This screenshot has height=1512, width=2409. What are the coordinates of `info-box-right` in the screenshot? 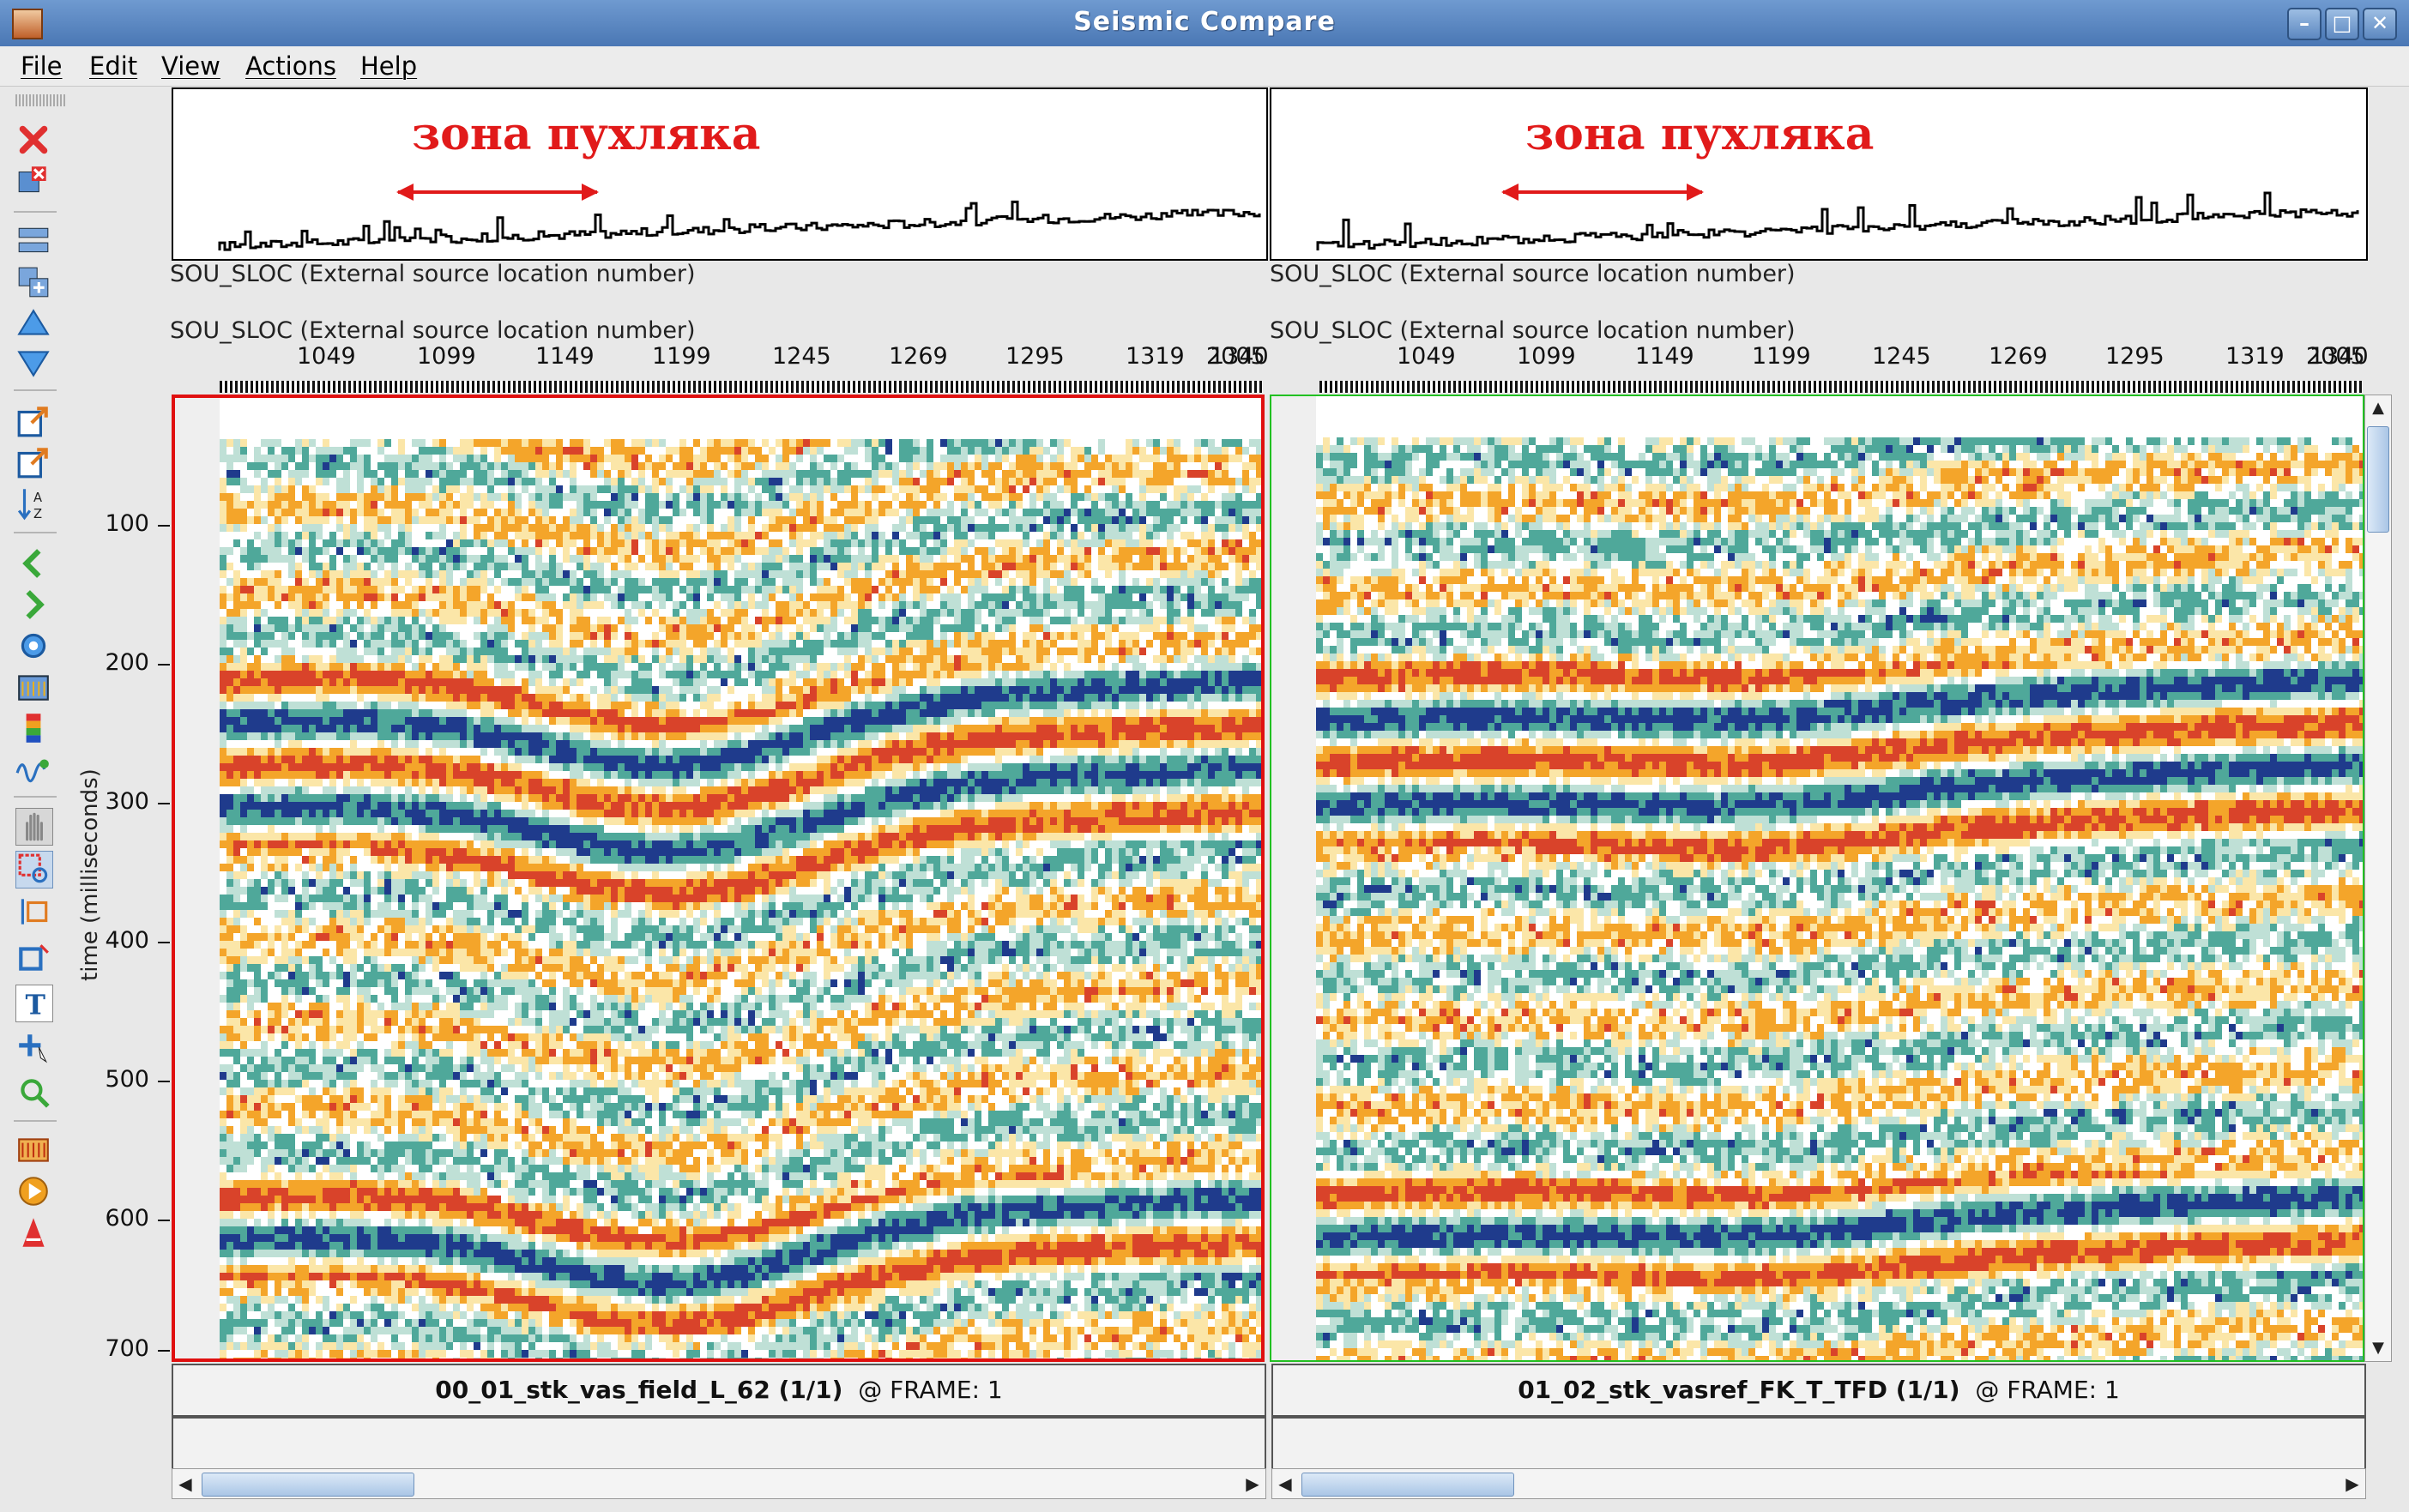 It's located at (1818, 1443).